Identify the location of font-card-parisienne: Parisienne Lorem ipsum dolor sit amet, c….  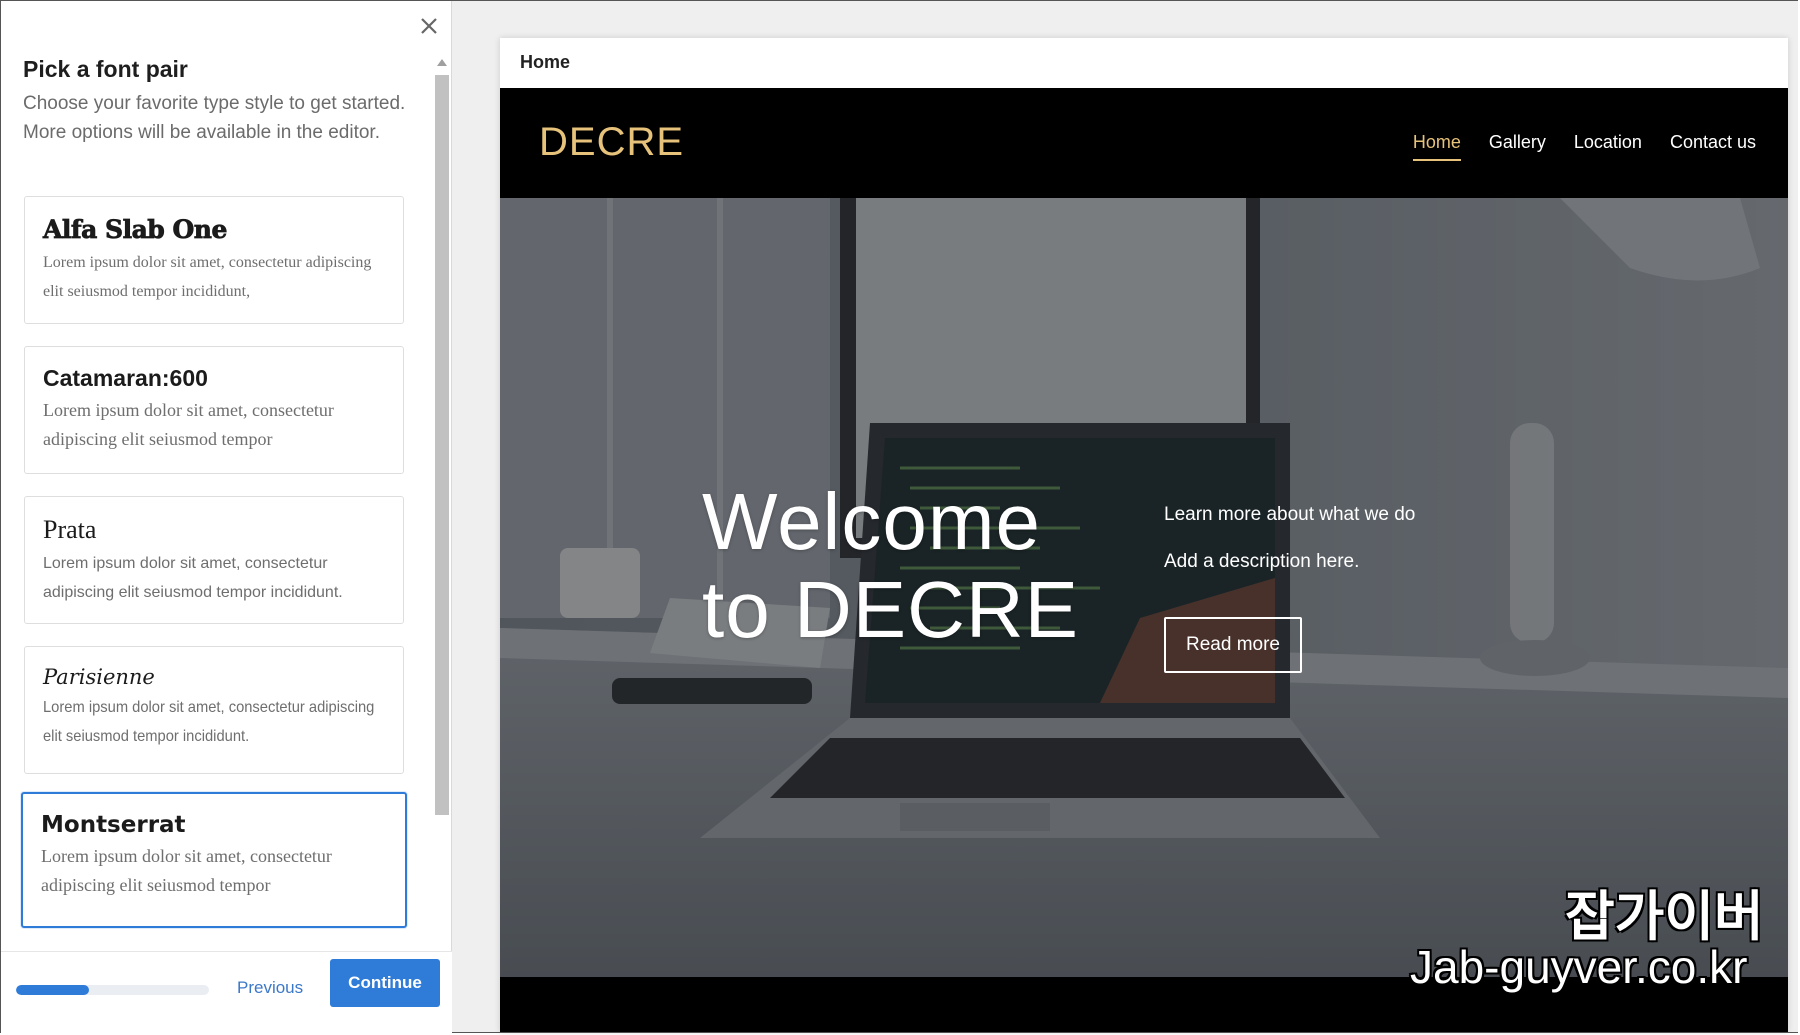
(214, 710).